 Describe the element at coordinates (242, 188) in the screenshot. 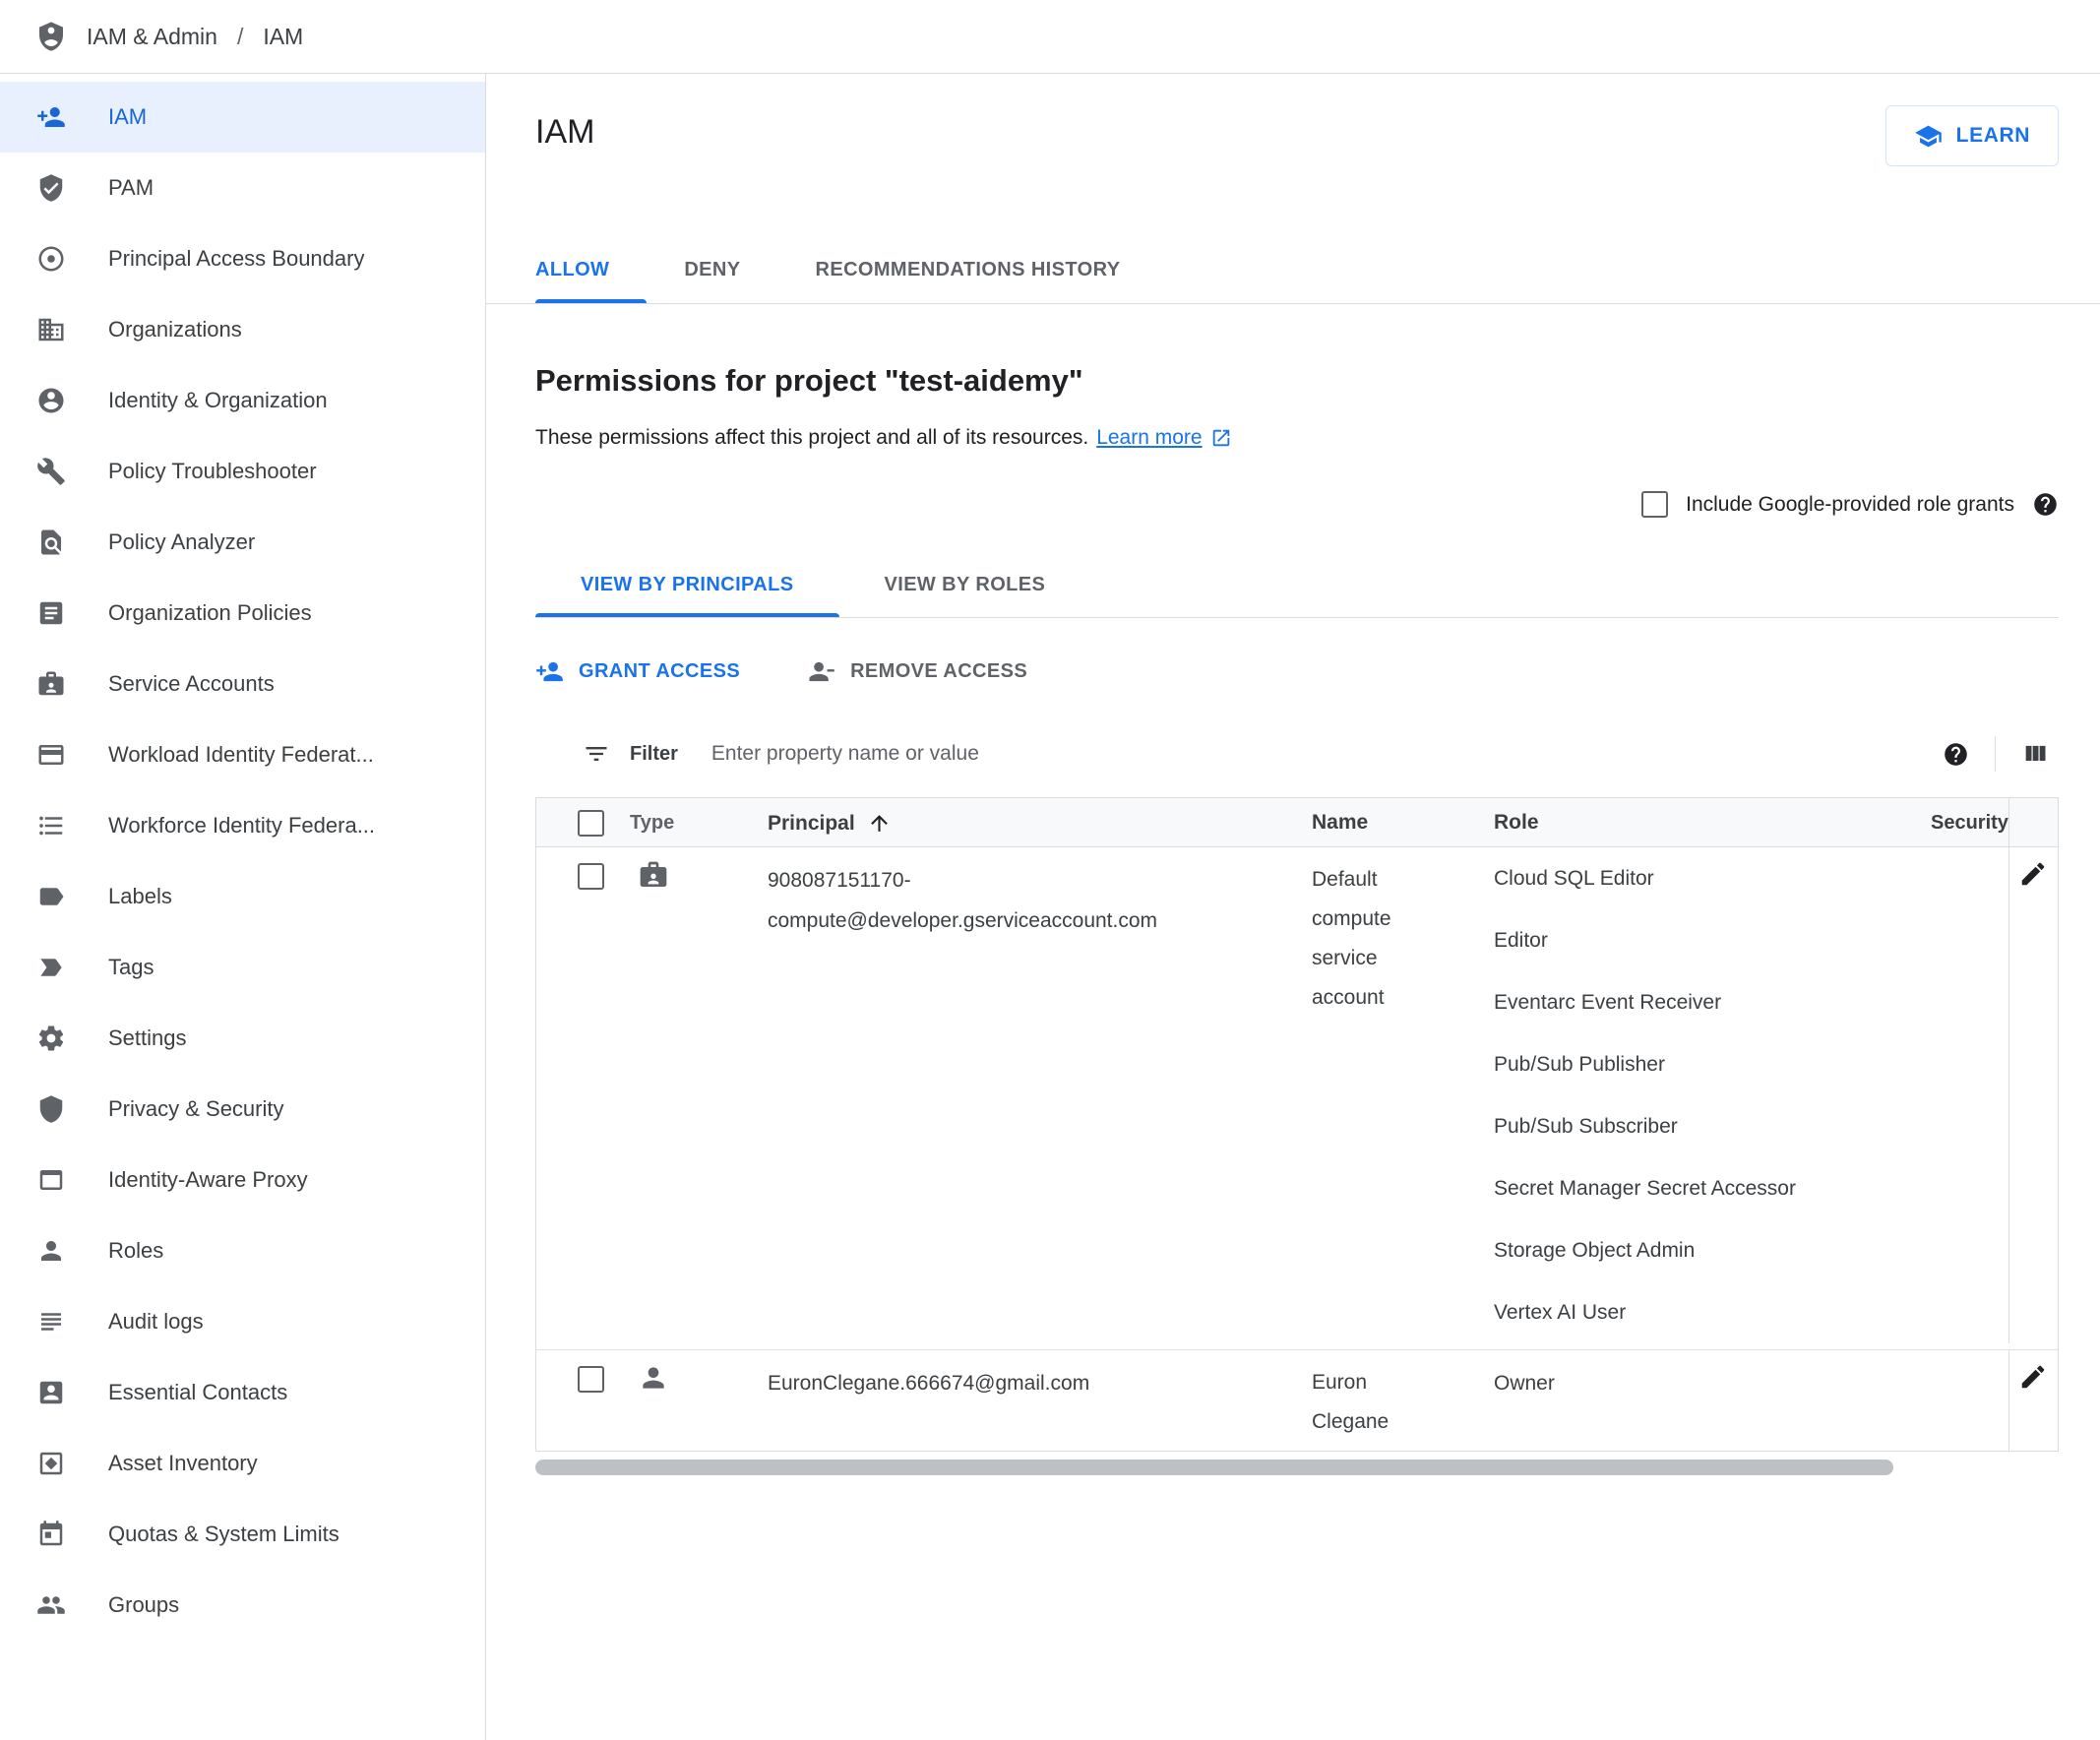

I see `sidebar-item-pam: PAM` at that location.